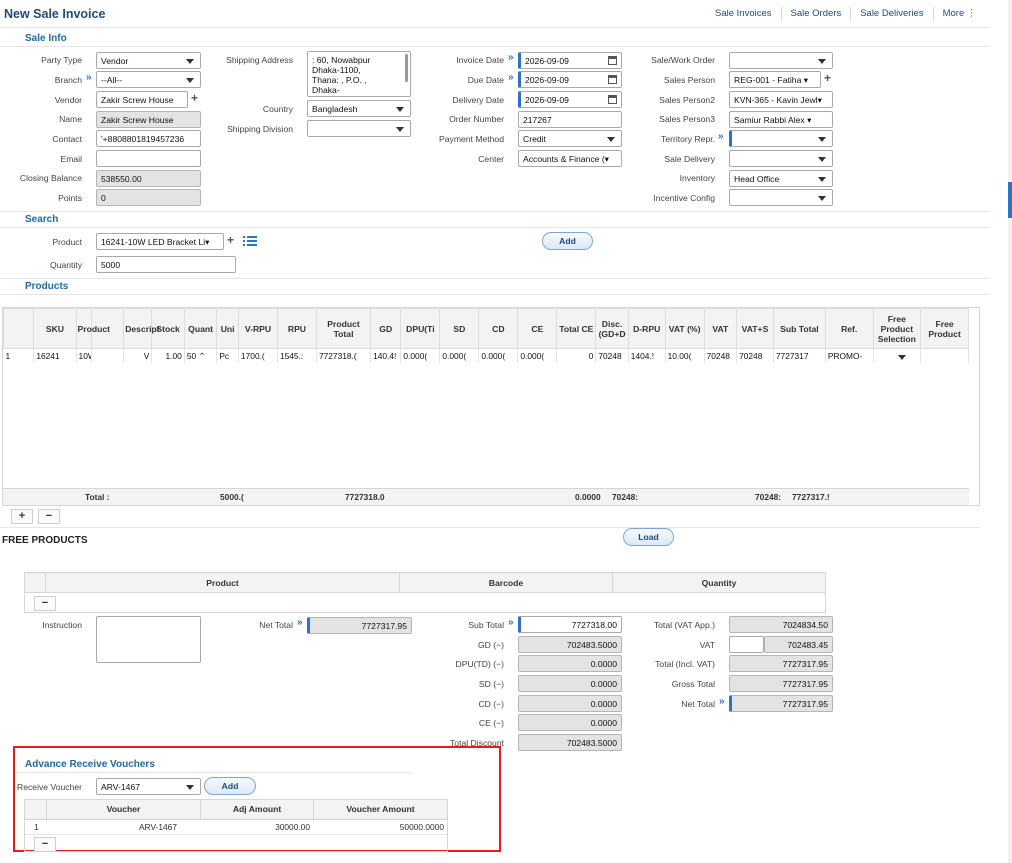  What do you see at coordinates (194, 98) in the screenshot?
I see `add-vendor-icon: +` at bounding box center [194, 98].